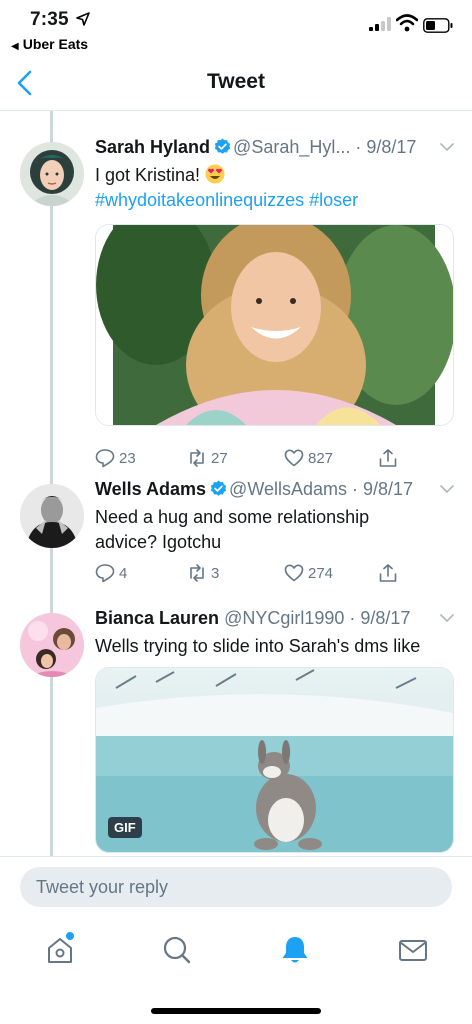 The image size is (472, 1024). I want to click on like-button: 274, so click(308, 573).